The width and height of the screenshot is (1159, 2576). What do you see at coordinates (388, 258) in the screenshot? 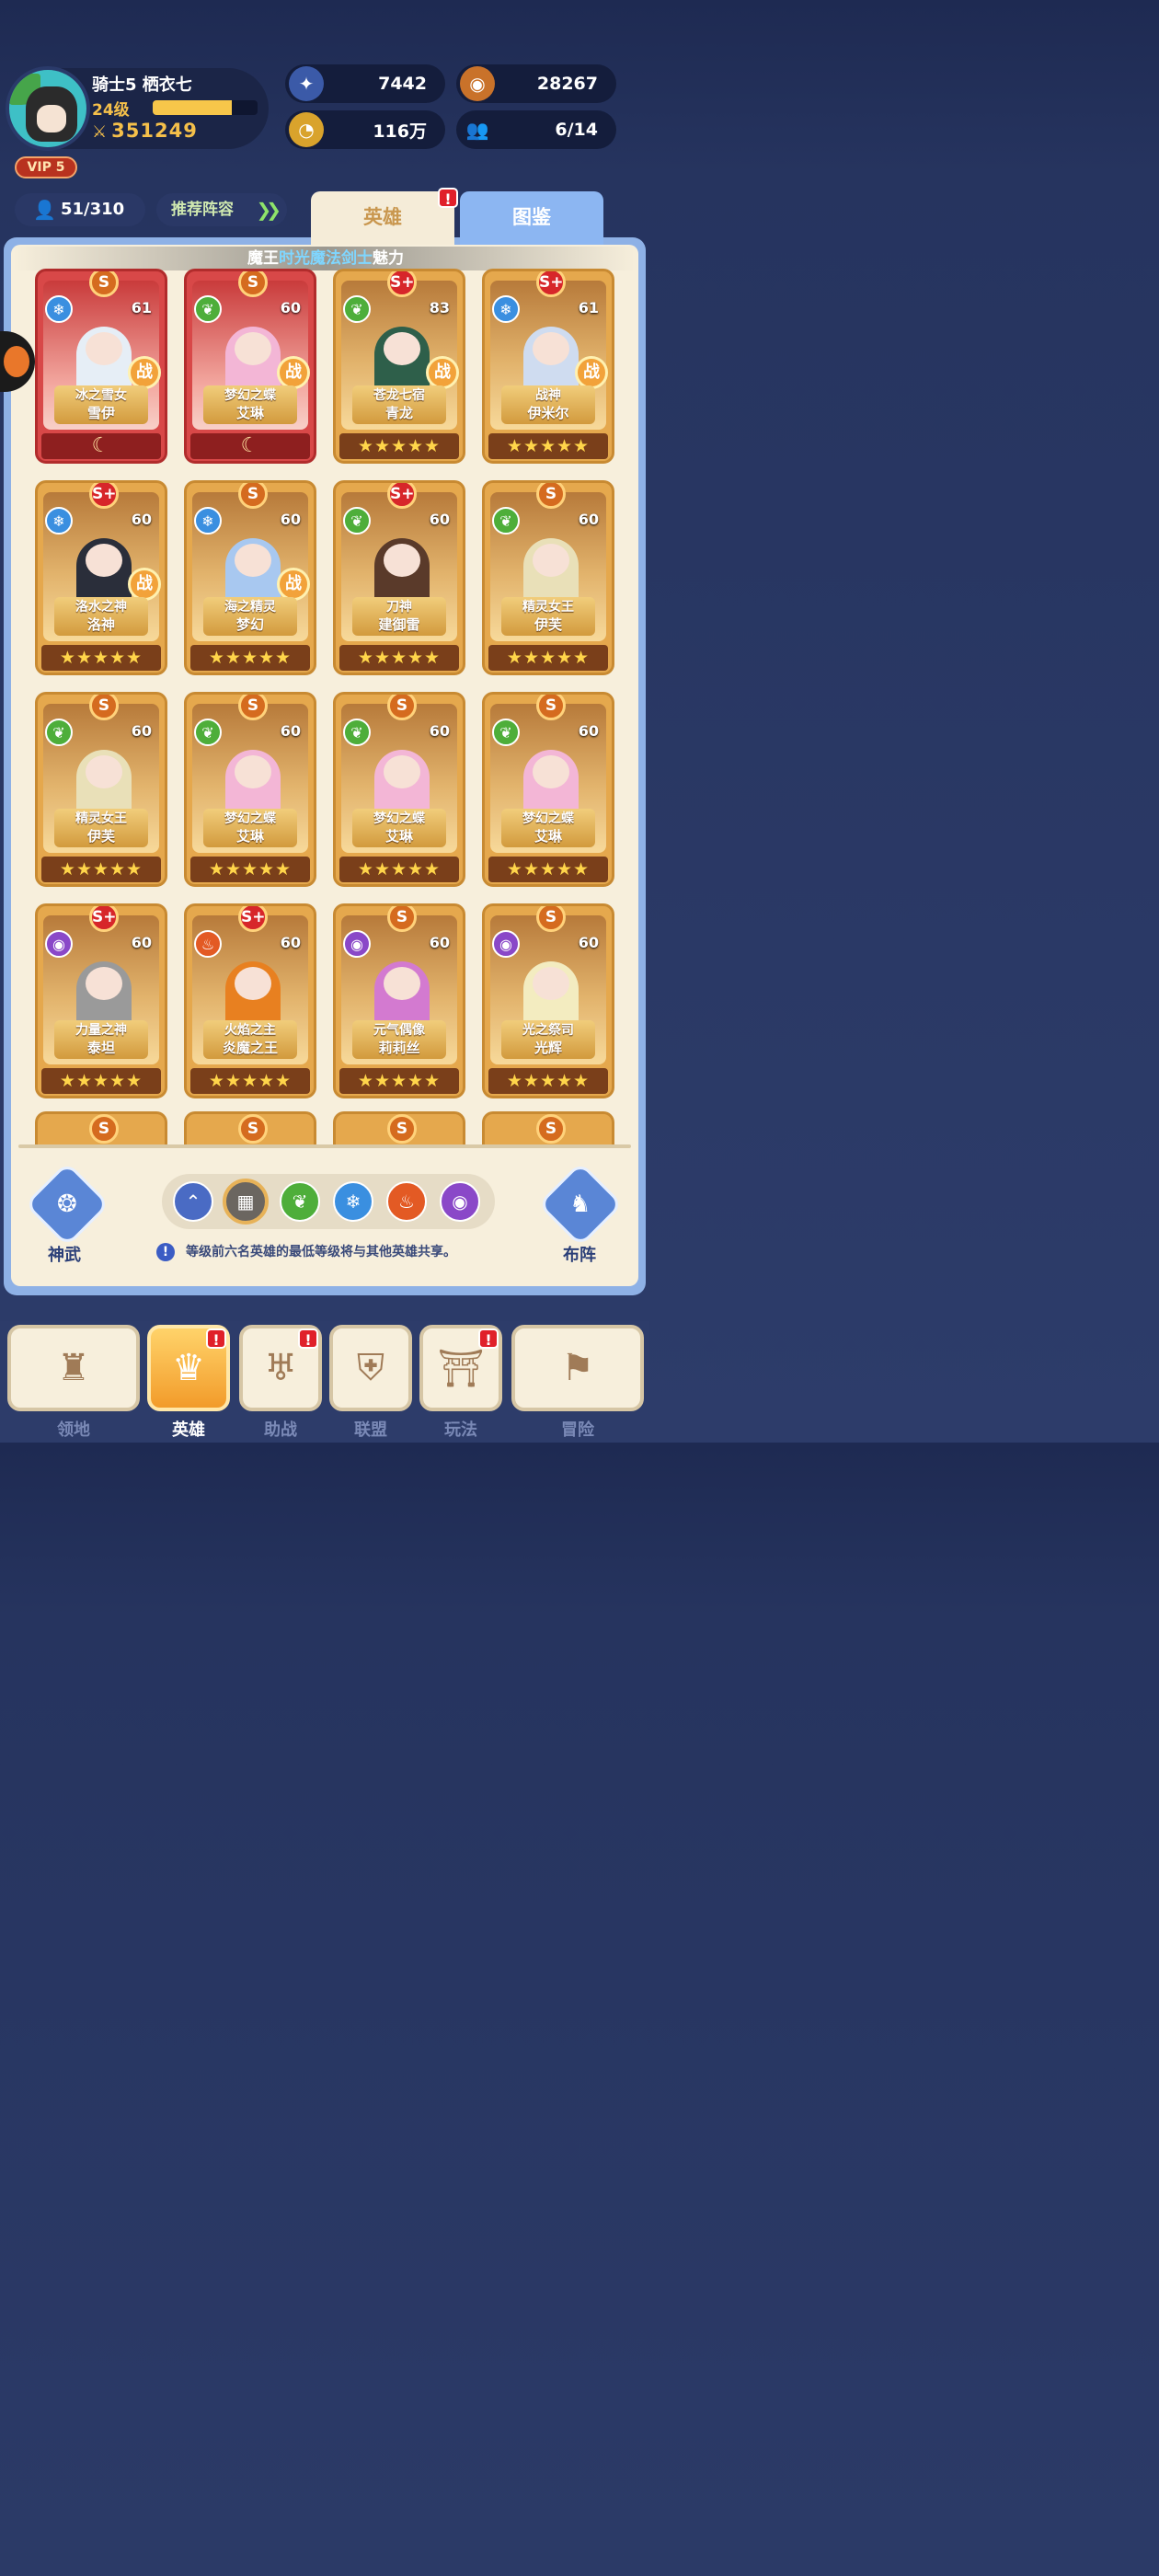
I see `ticker-text-3: 魅力` at bounding box center [388, 258].